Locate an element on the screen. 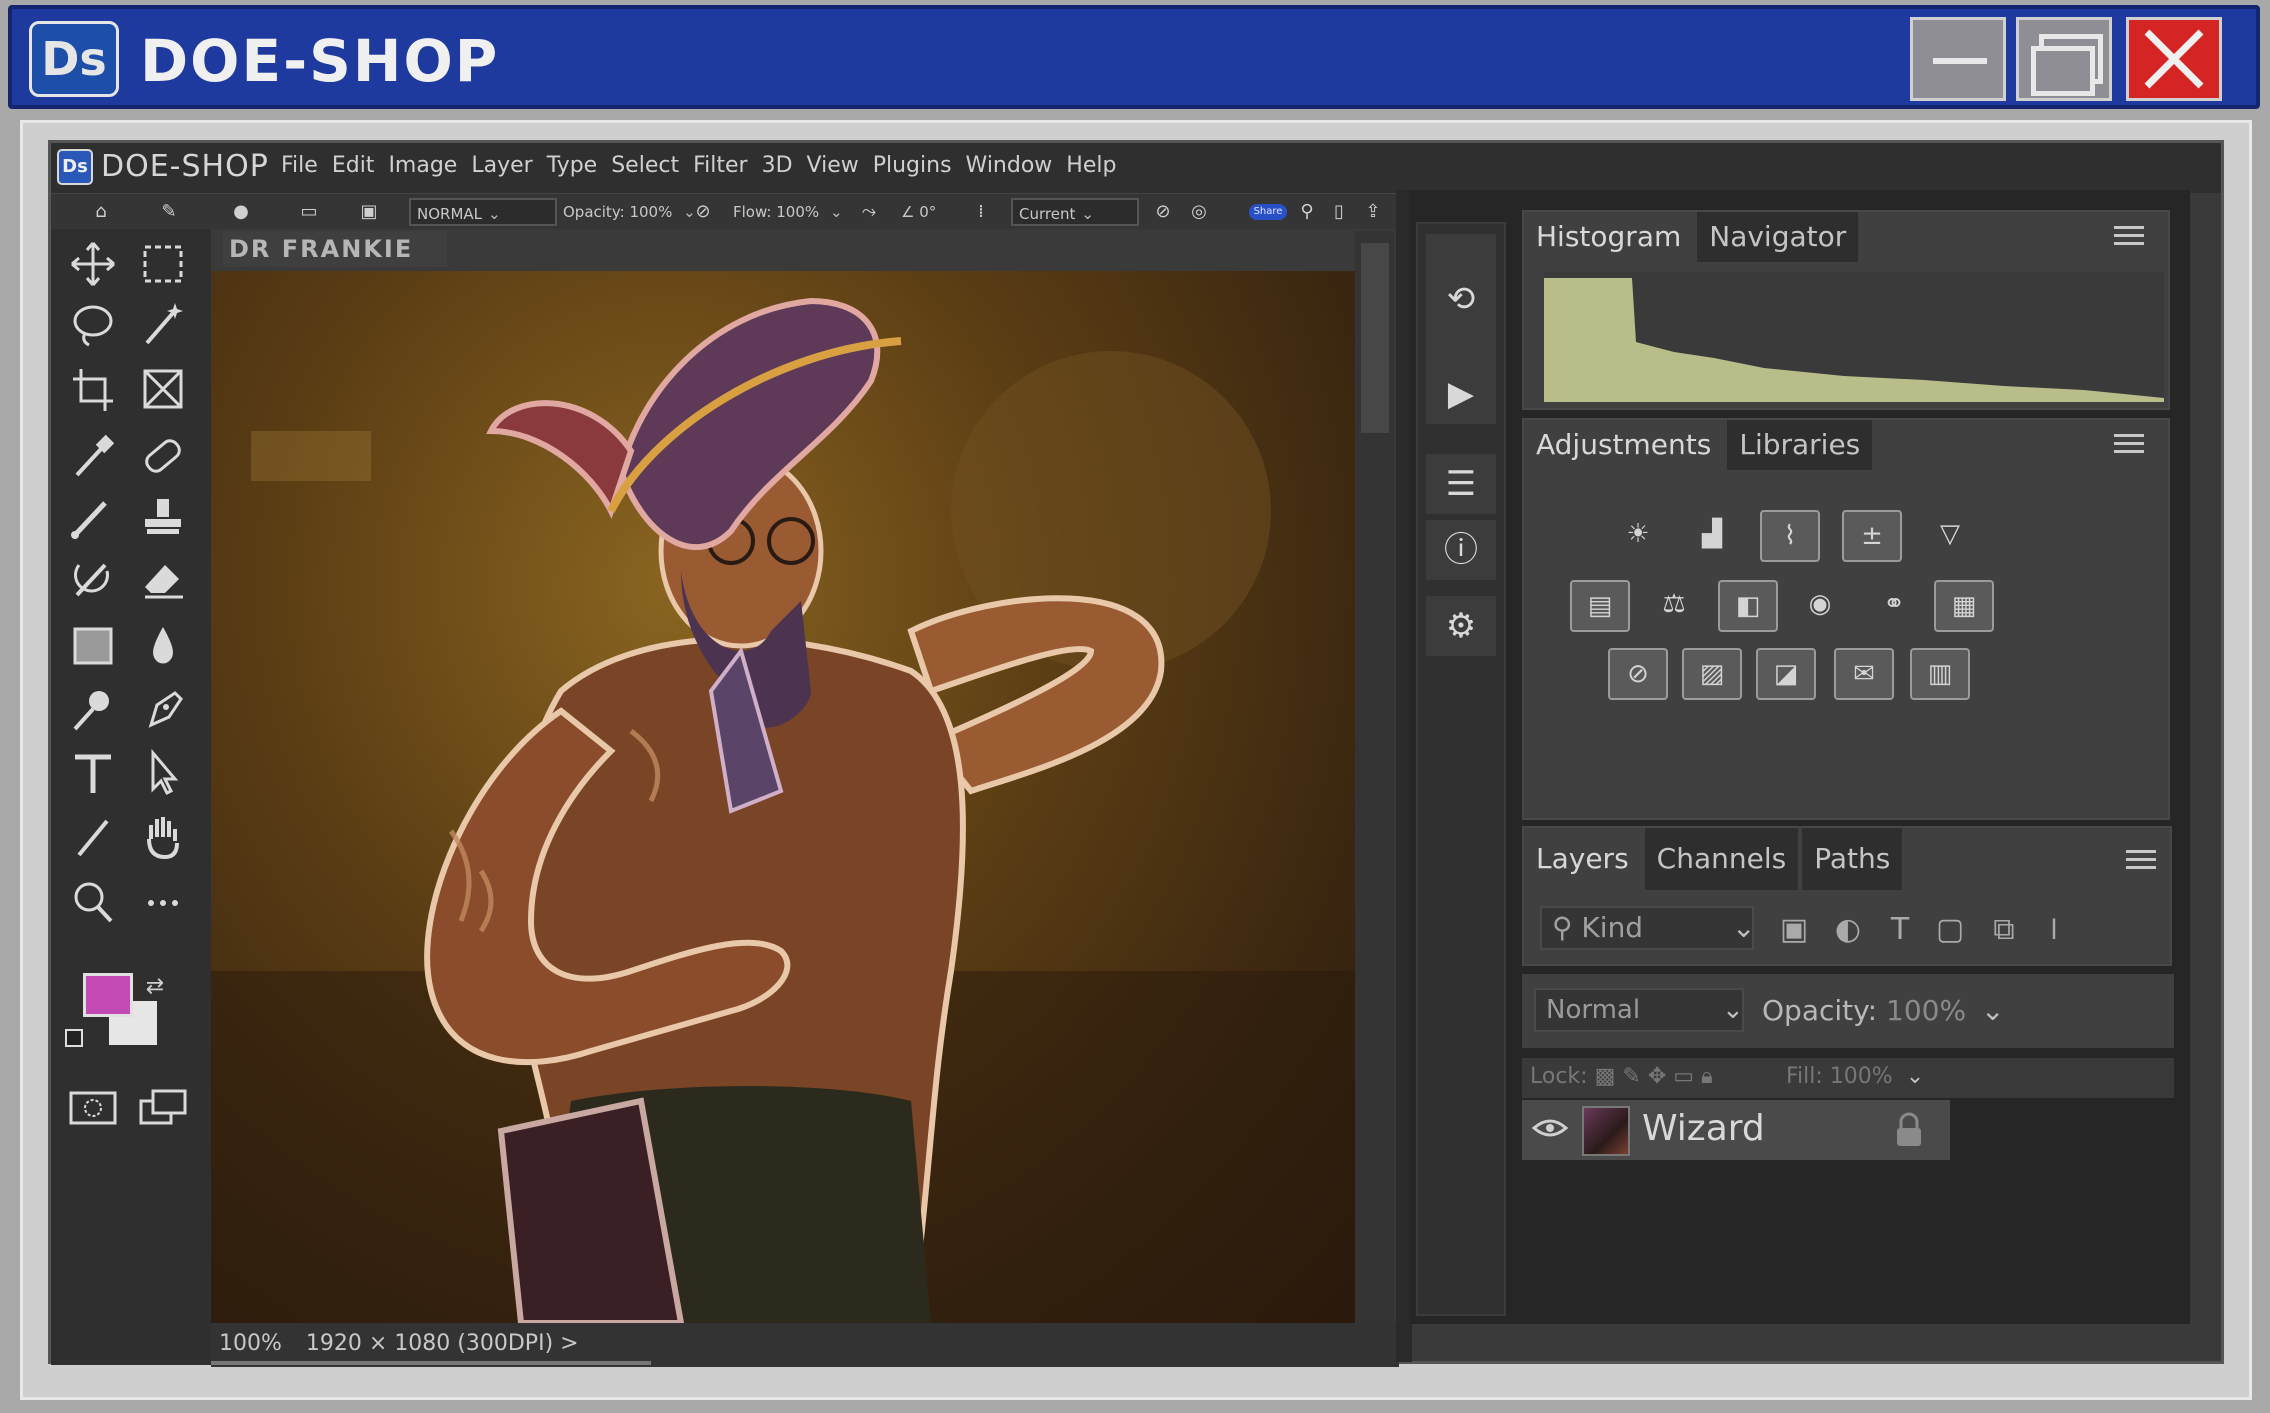  pressure-size-icon: ◎ is located at coordinates (1199, 212).